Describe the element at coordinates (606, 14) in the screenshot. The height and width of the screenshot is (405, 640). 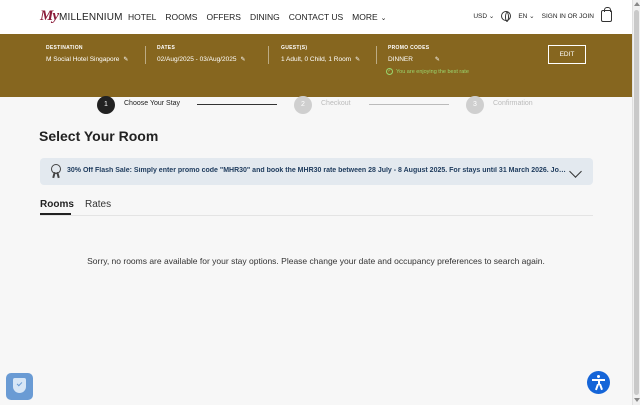
I see `shopping-bag-icon` at that location.